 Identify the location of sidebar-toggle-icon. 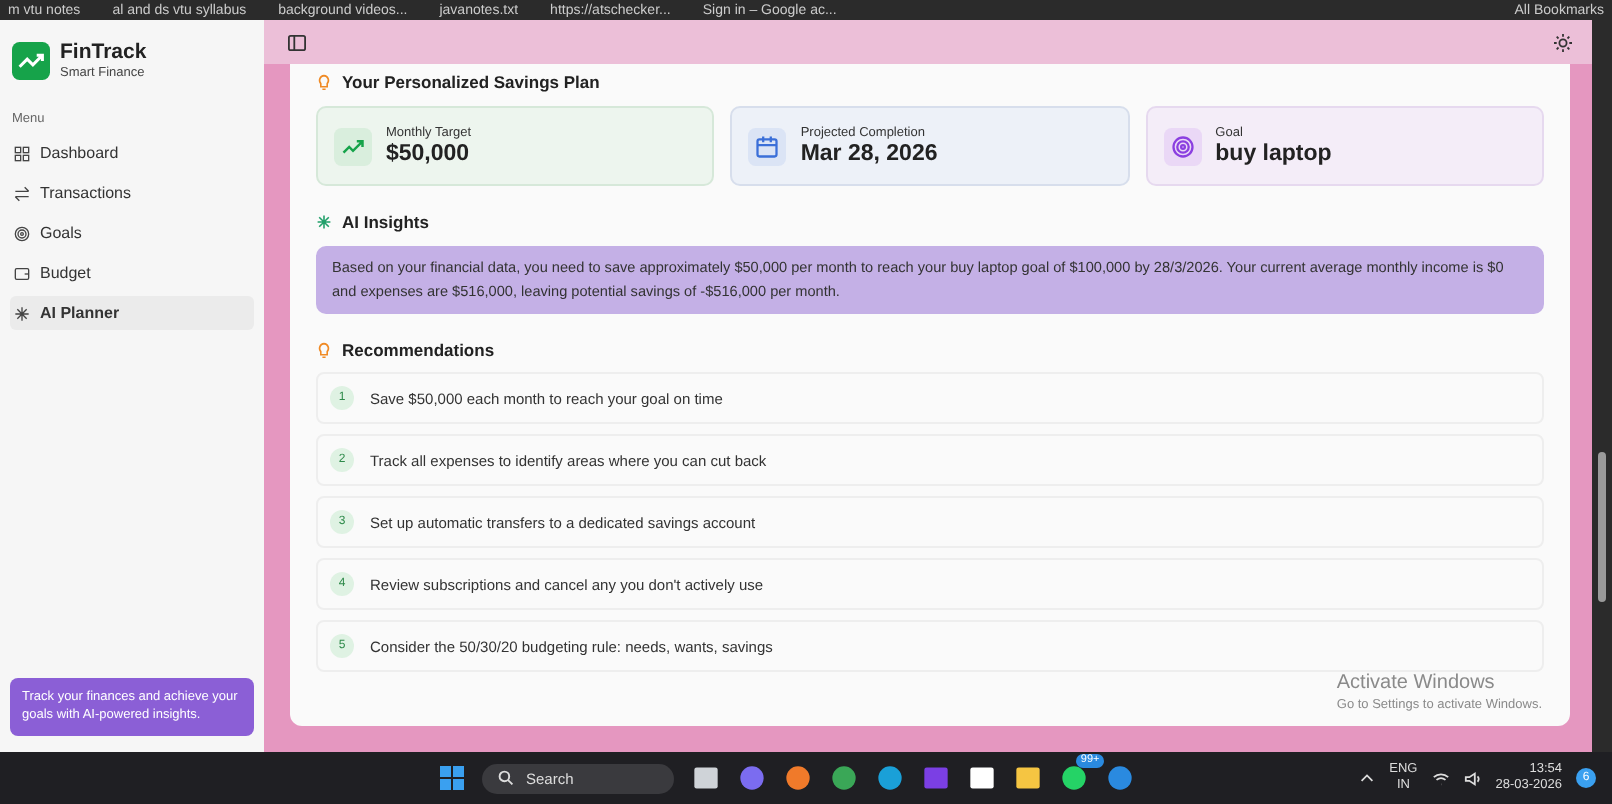
(297, 42).